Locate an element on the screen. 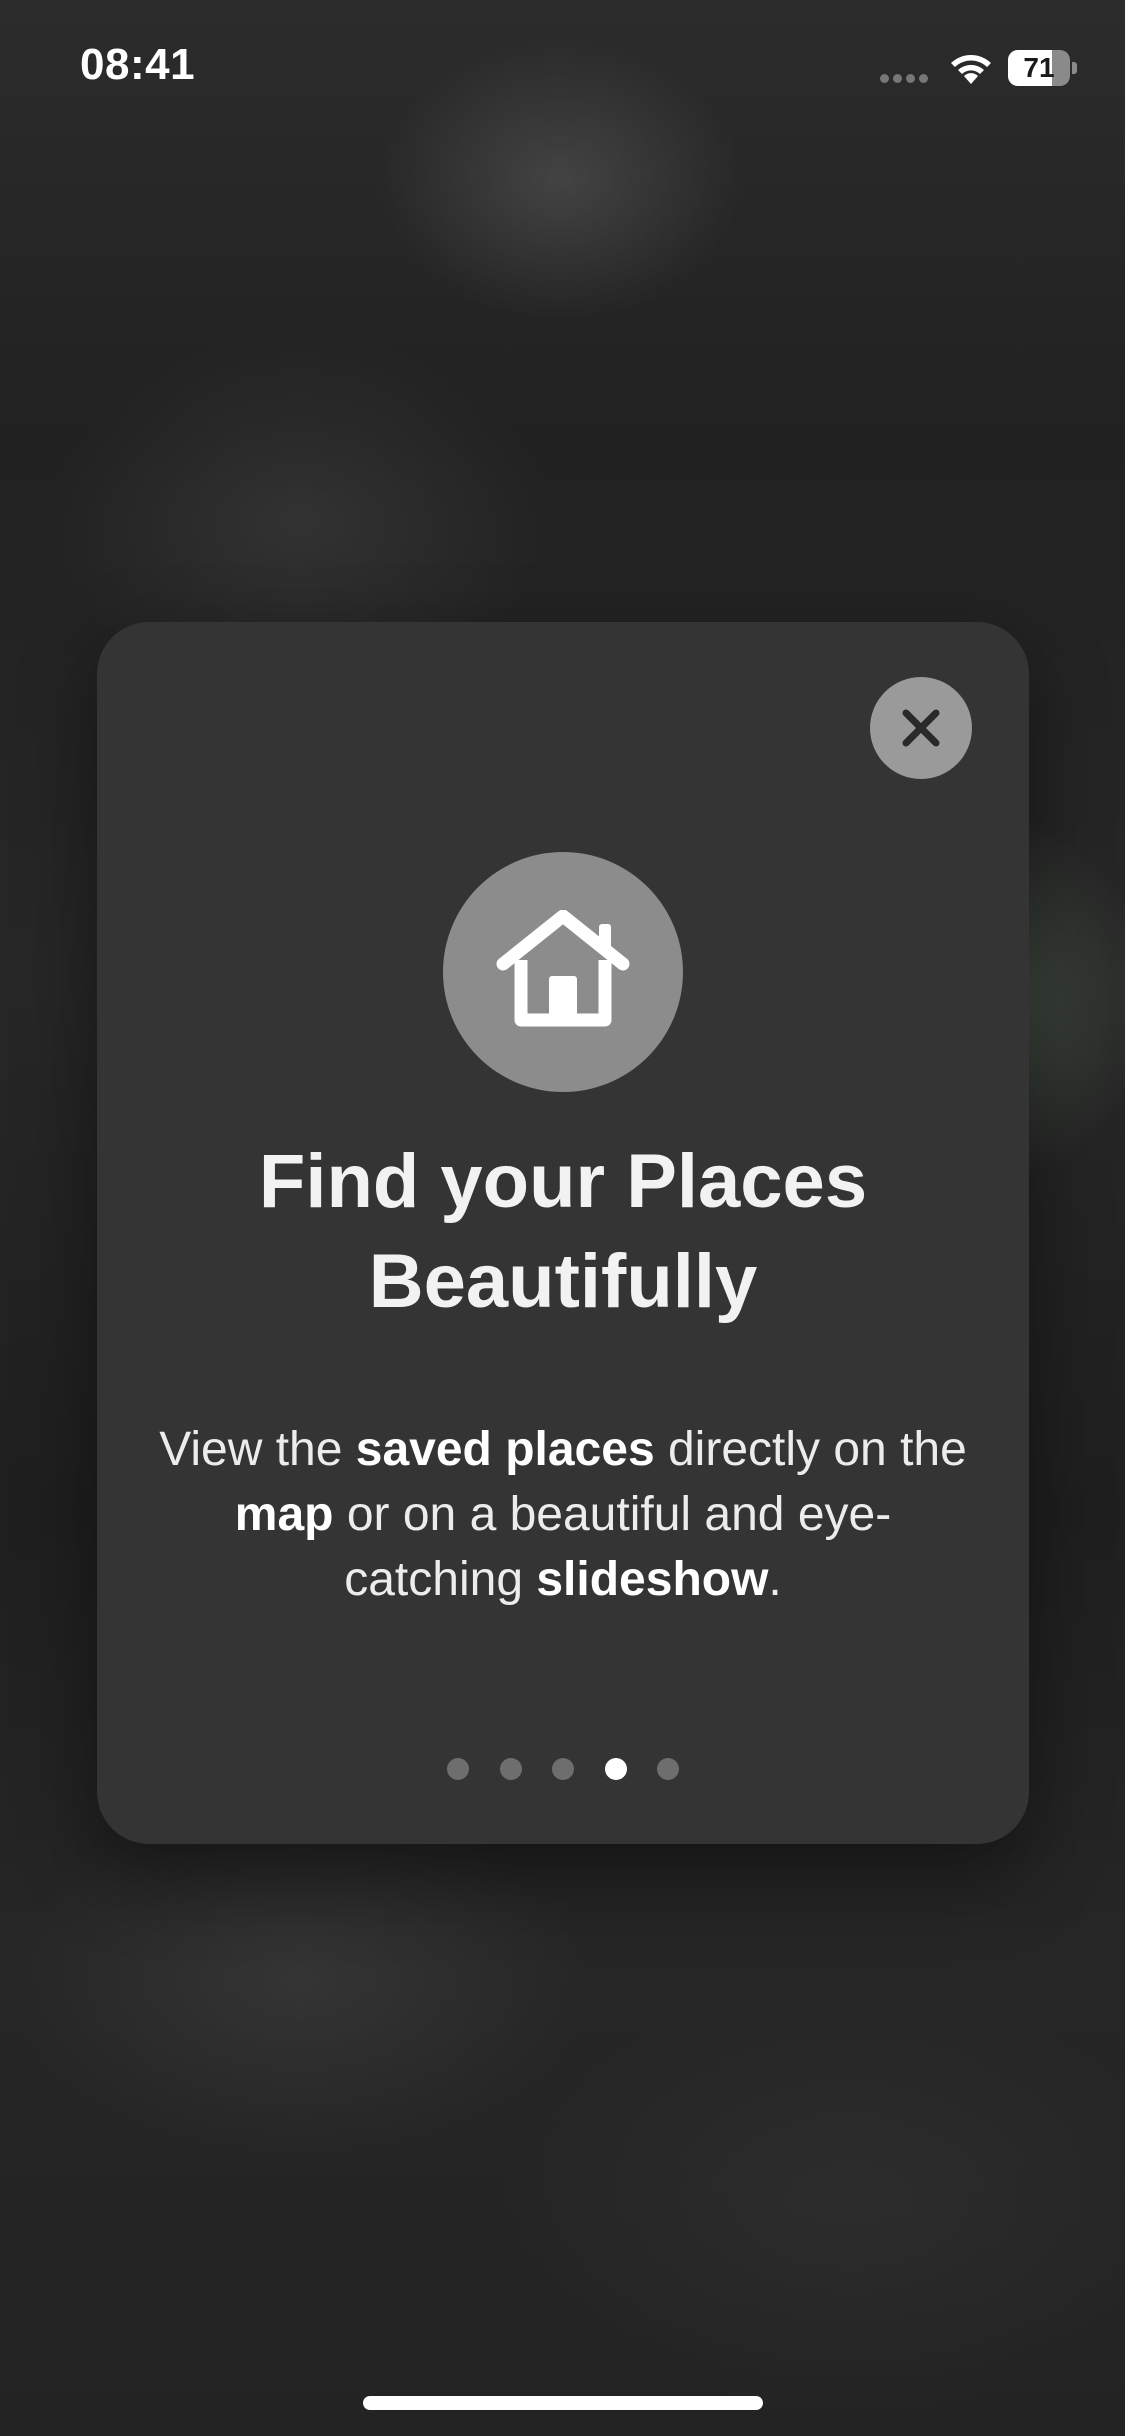  battery-level: 71 is located at coordinates (1039, 67).